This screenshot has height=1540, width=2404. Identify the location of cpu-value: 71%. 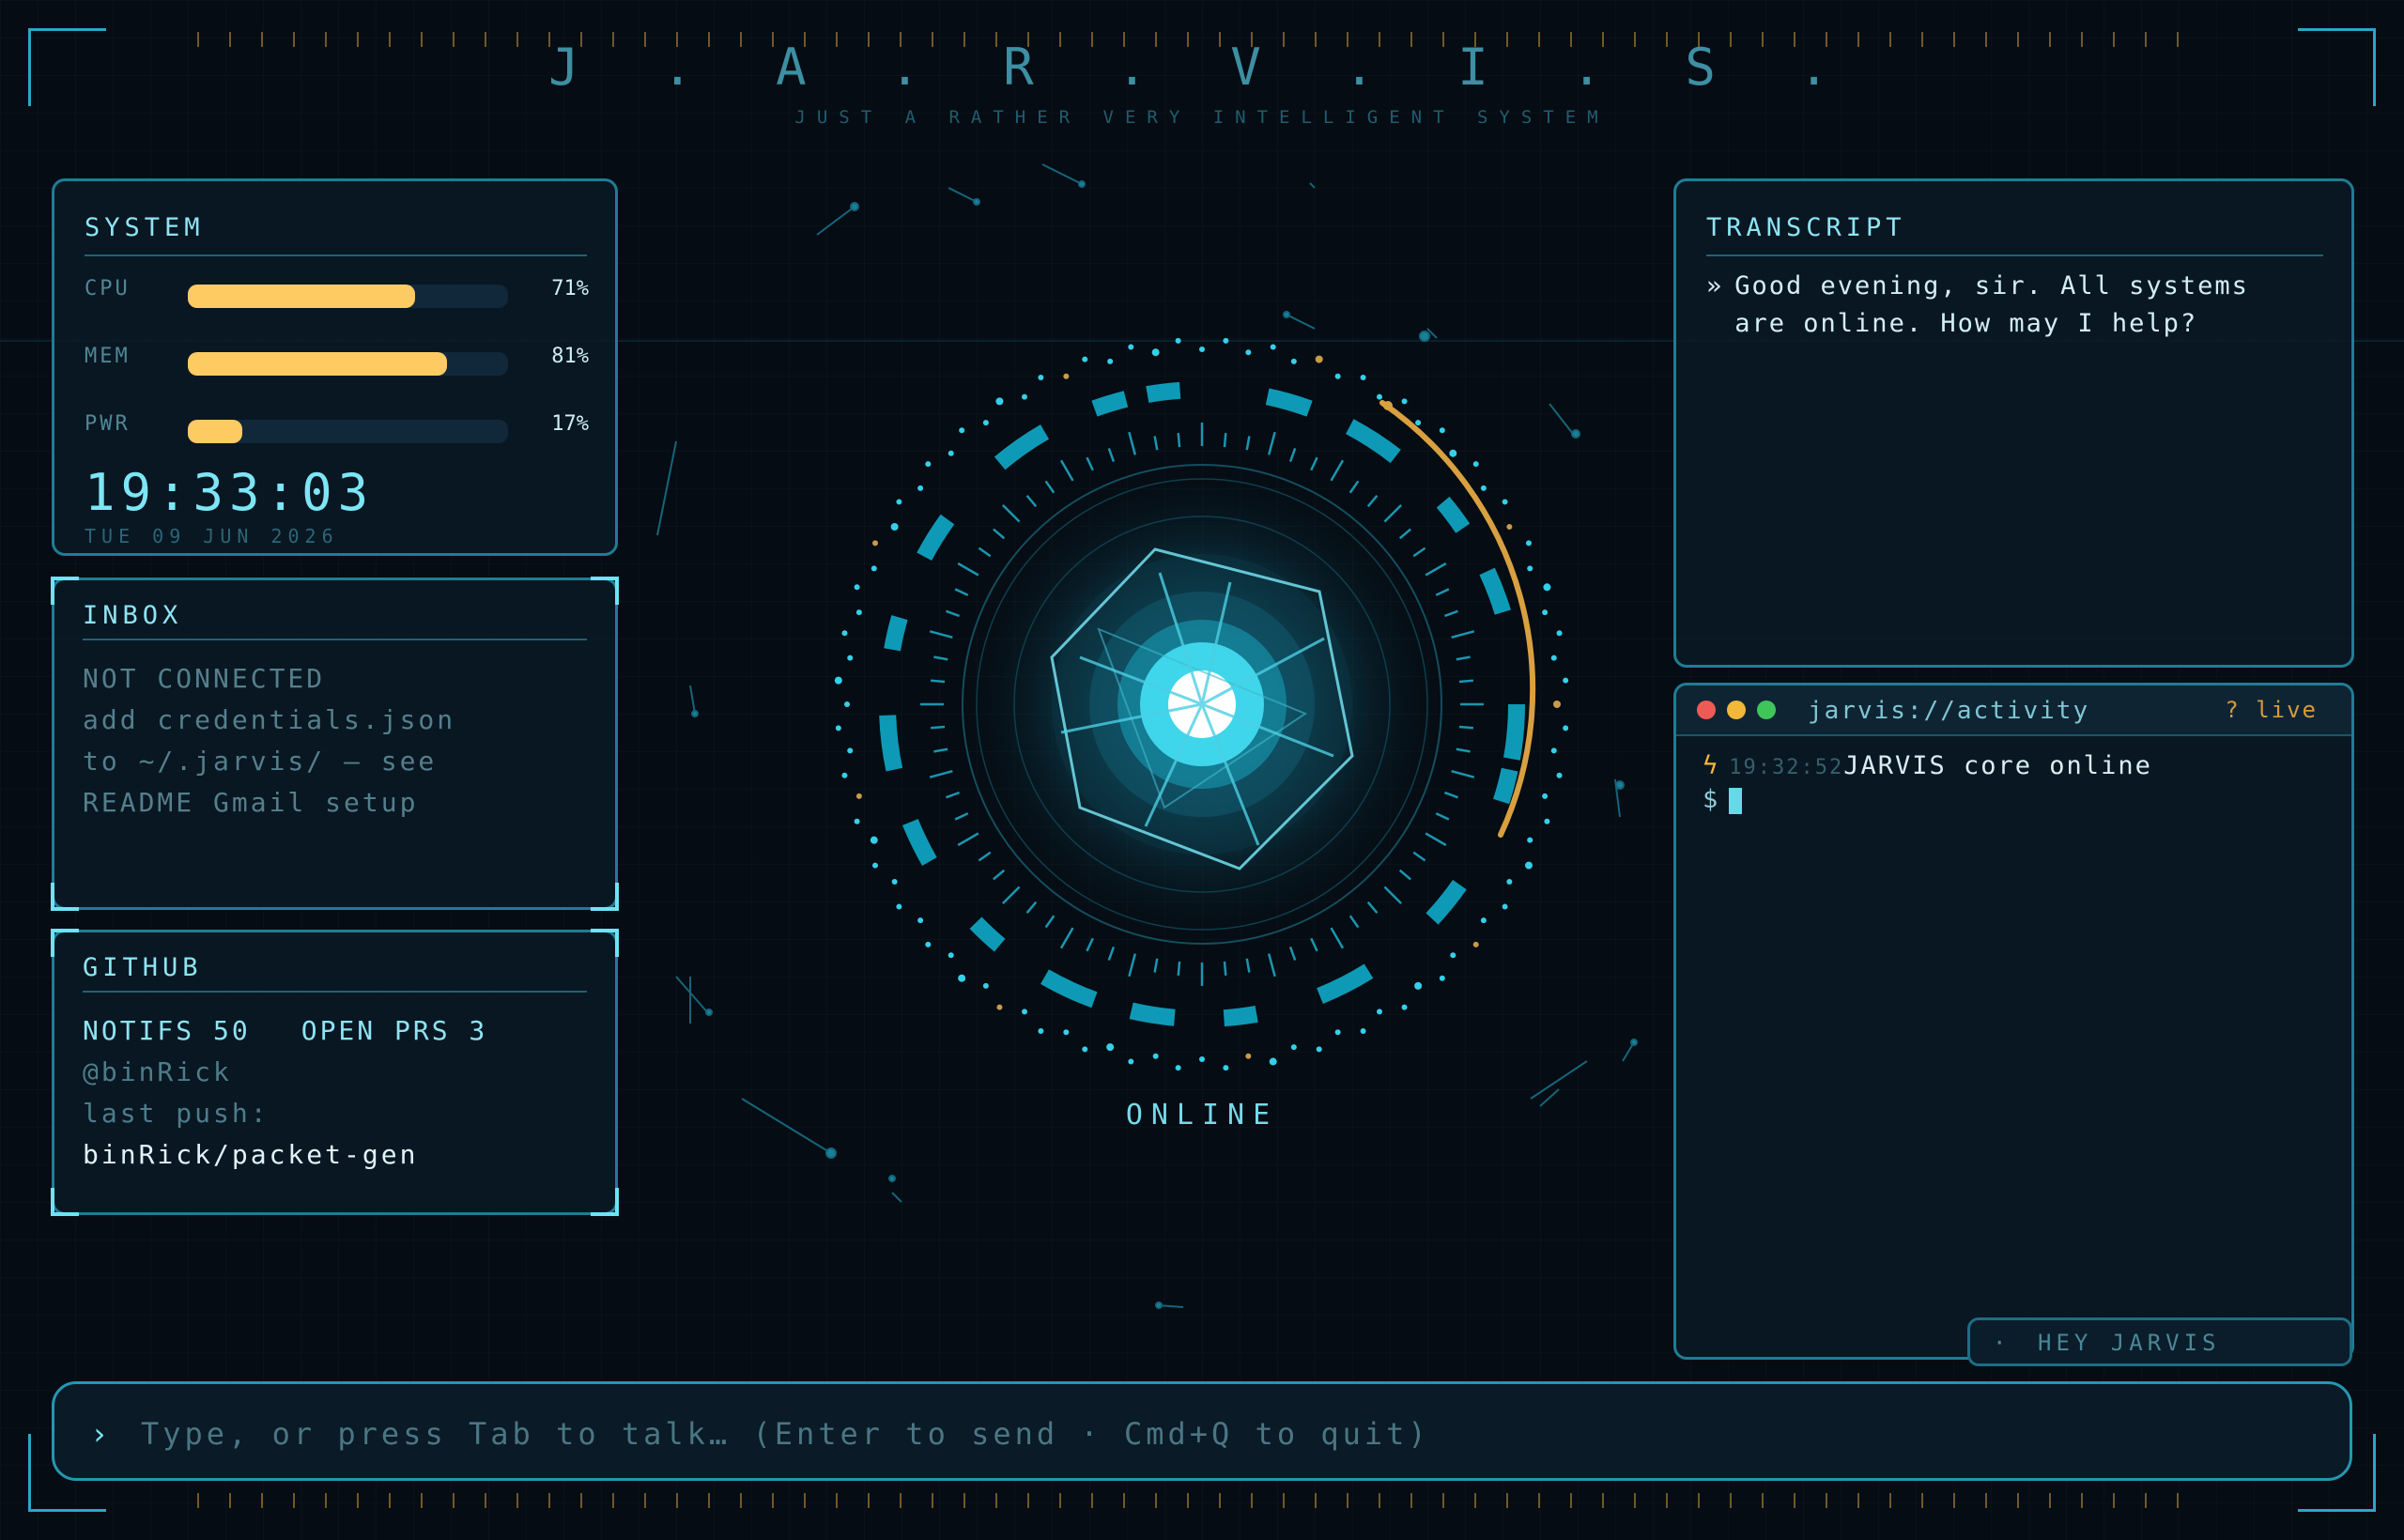
(570, 288).